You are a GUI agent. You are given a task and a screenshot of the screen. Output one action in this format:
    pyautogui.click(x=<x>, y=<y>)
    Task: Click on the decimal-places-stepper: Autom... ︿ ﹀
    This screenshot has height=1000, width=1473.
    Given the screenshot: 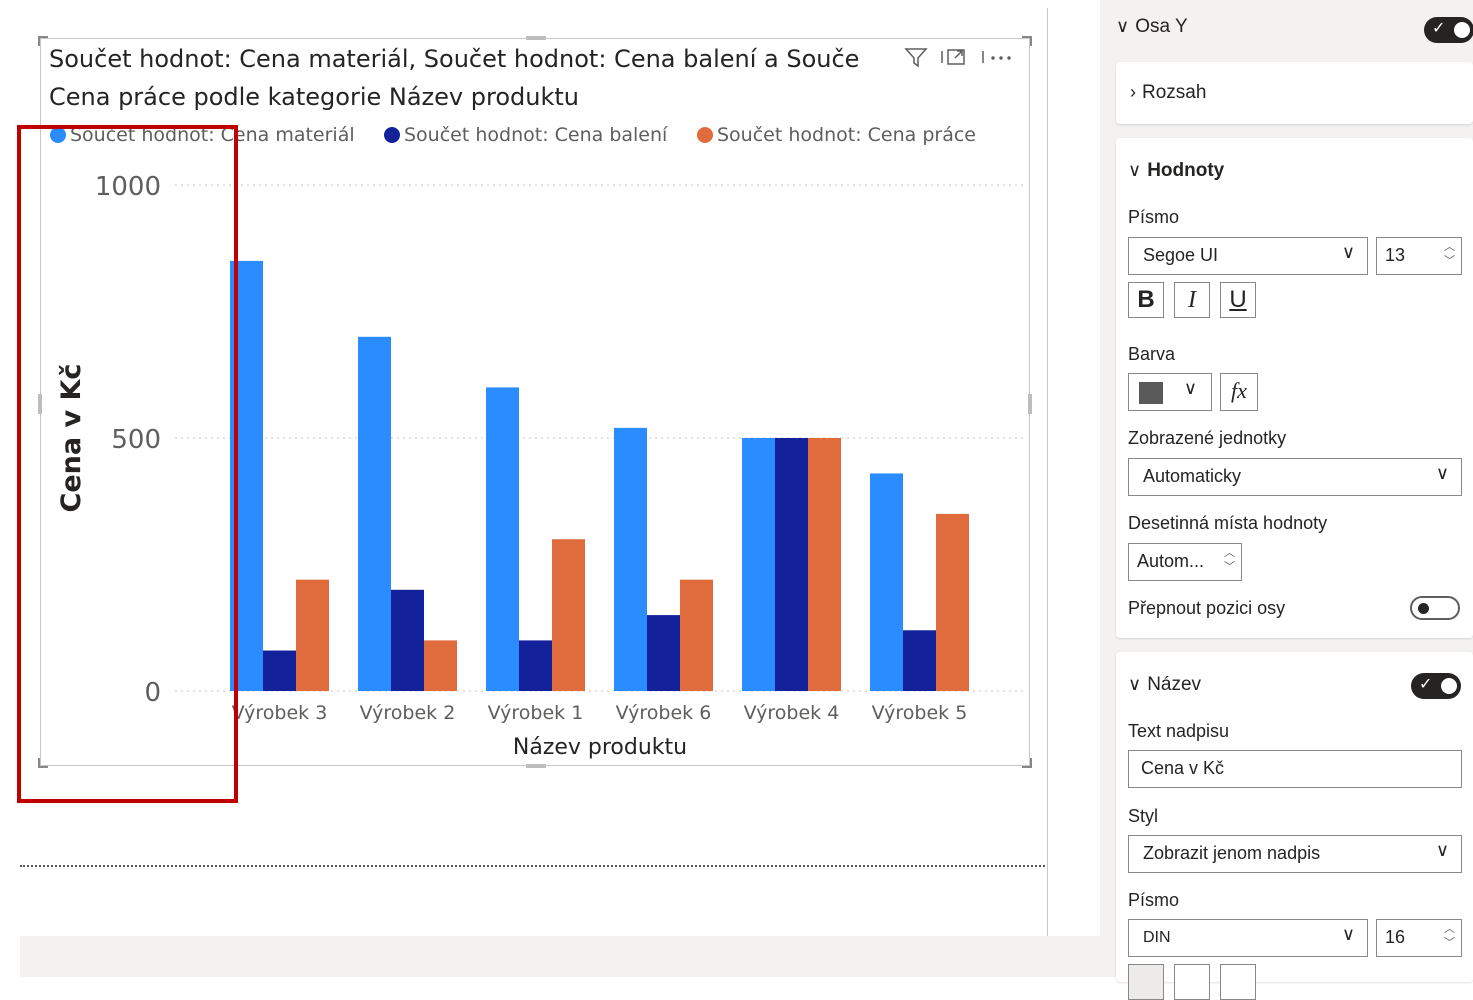 What is the action you would take?
    pyautogui.click(x=1185, y=562)
    